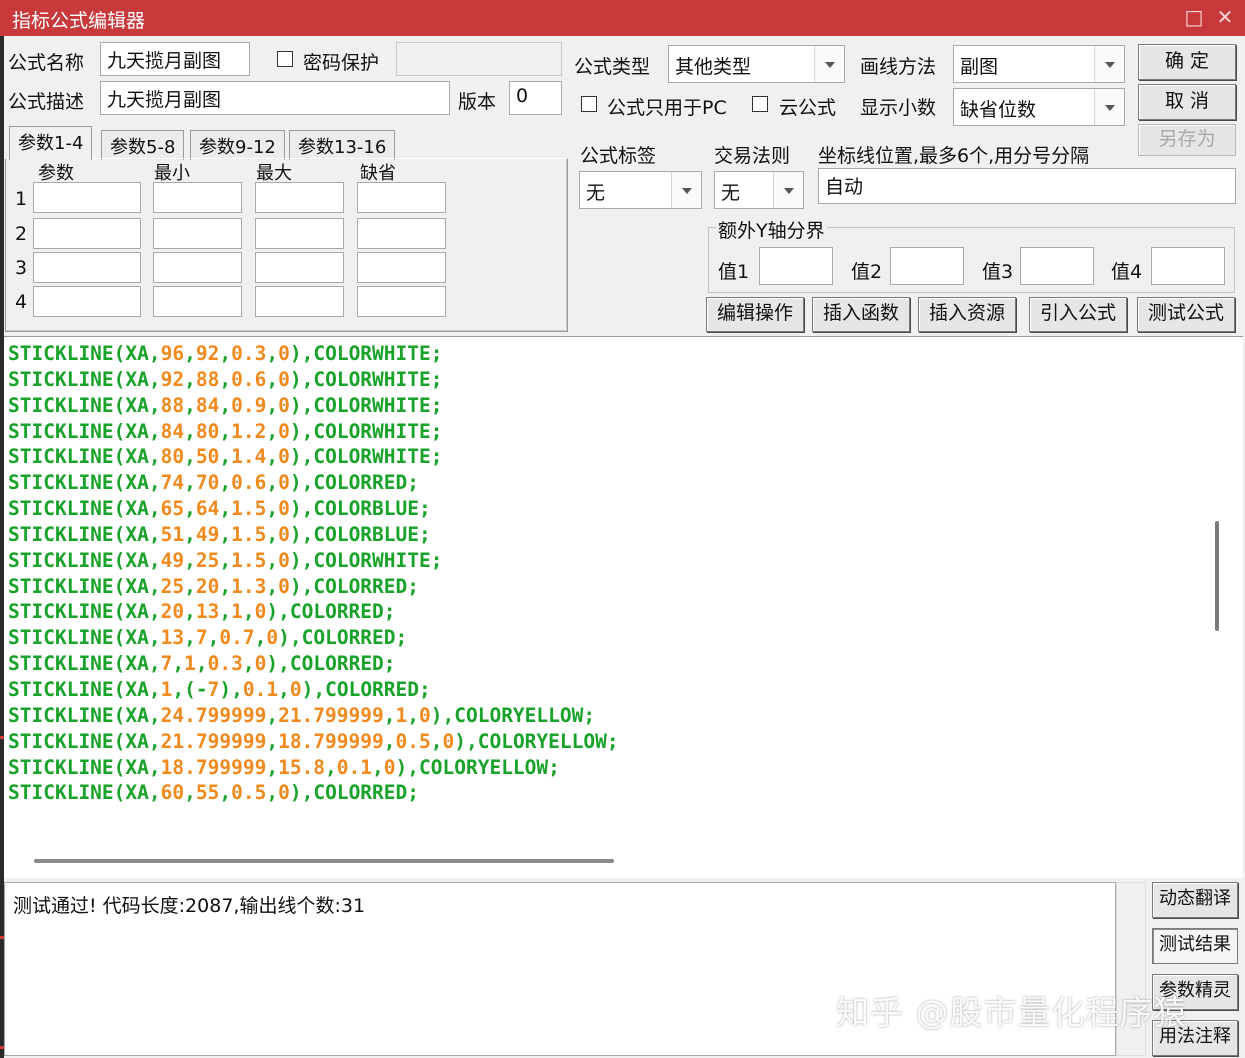 The width and height of the screenshot is (1245, 1058). What do you see at coordinates (313, 561) in the screenshot?
I see `code-line: STICKLINE(XA,49,25,1.5,0),COLORWHITE;` at bounding box center [313, 561].